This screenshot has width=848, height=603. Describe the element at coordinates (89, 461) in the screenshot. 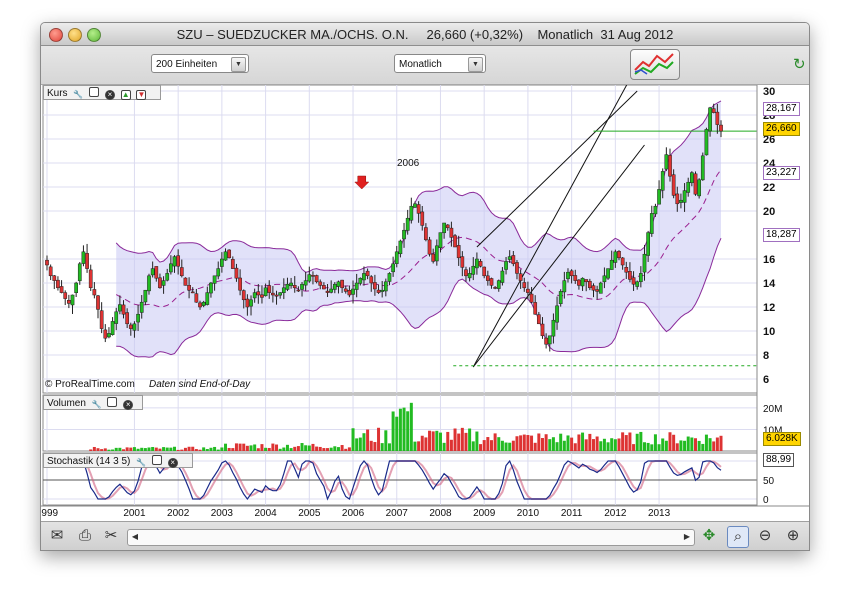

I see `stochastic-panel-title: Stochastik (14 3 5)` at that location.